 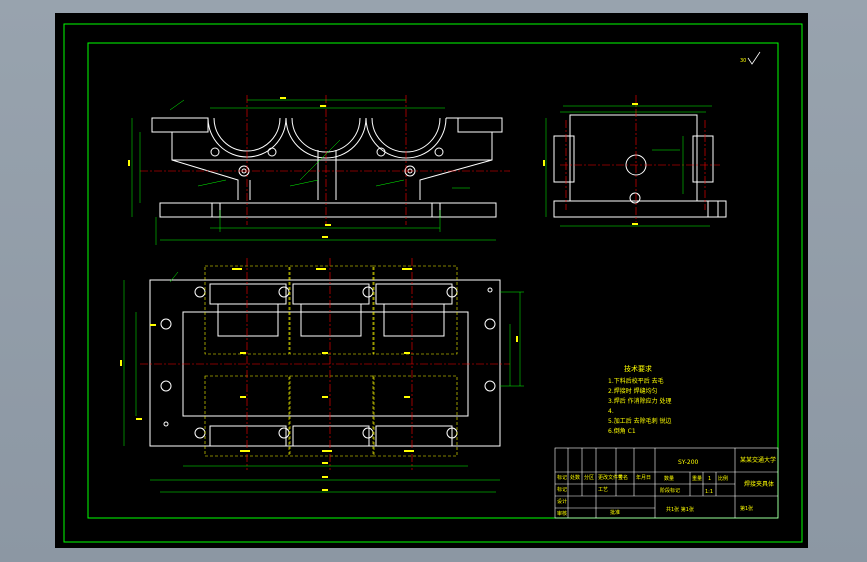 What do you see at coordinates (709, 492) in the screenshot?
I see `scale-value: 1:1` at bounding box center [709, 492].